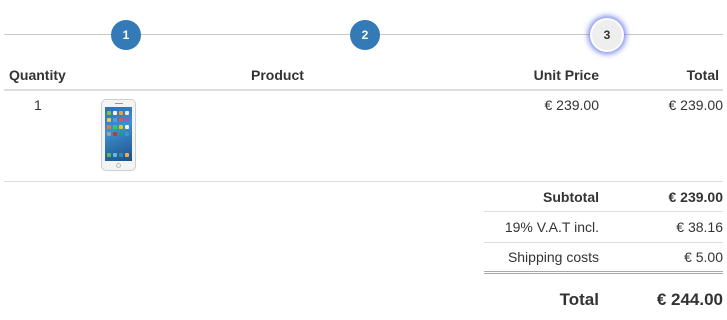 The height and width of the screenshot is (320, 727). Describe the element at coordinates (566, 75) in the screenshot. I see `header-unit-price: Unit Price` at that location.